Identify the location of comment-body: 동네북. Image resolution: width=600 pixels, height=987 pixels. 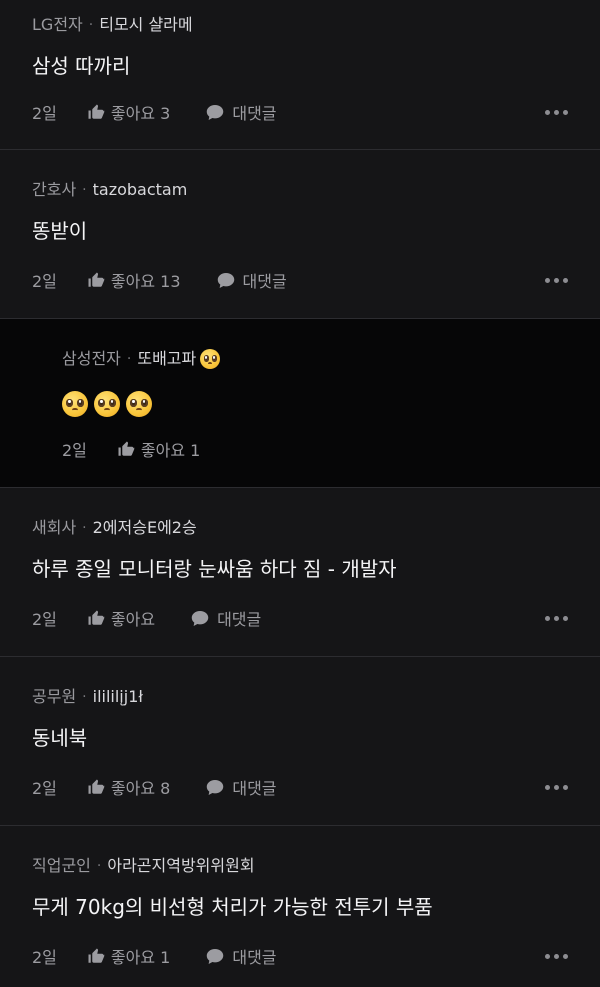
(60, 738).